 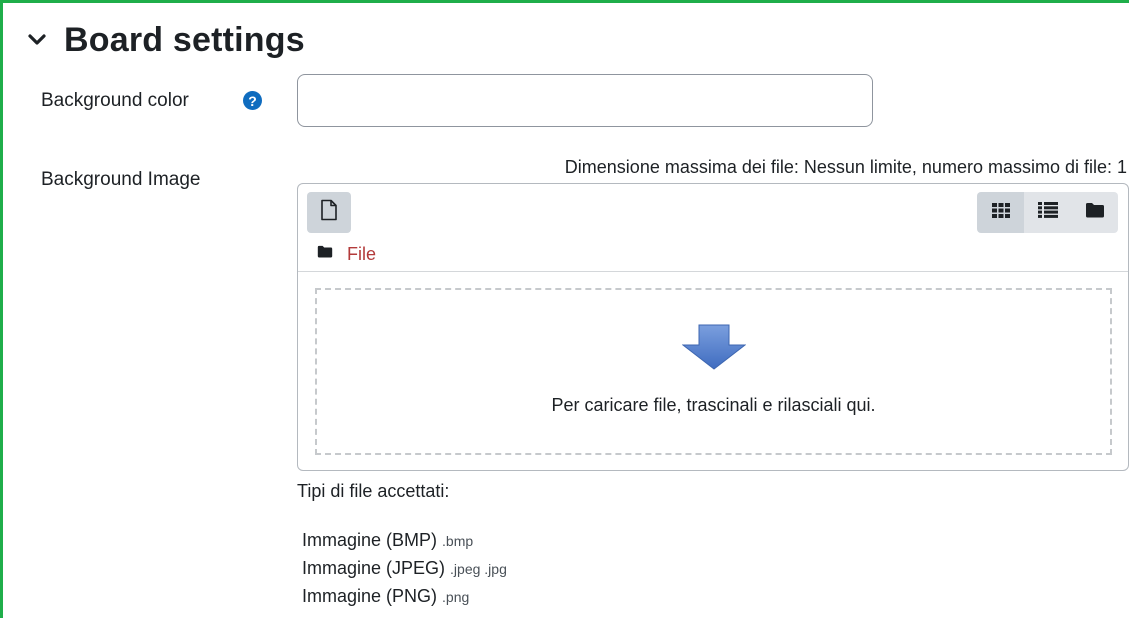 What do you see at coordinates (564, 1) in the screenshot?
I see `frame-top-border` at bounding box center [564, 1].